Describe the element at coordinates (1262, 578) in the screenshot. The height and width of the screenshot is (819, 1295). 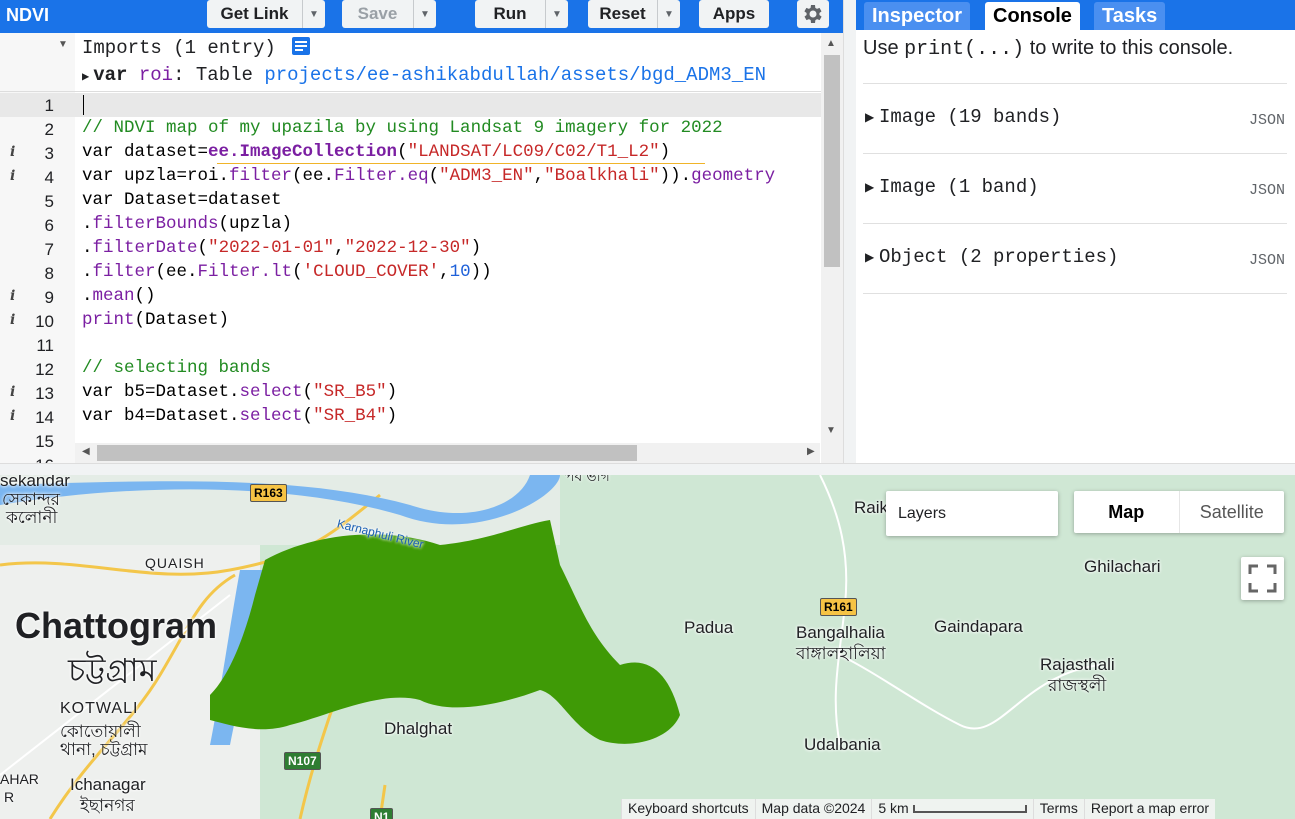
I see `fullscreen-button` at that location.